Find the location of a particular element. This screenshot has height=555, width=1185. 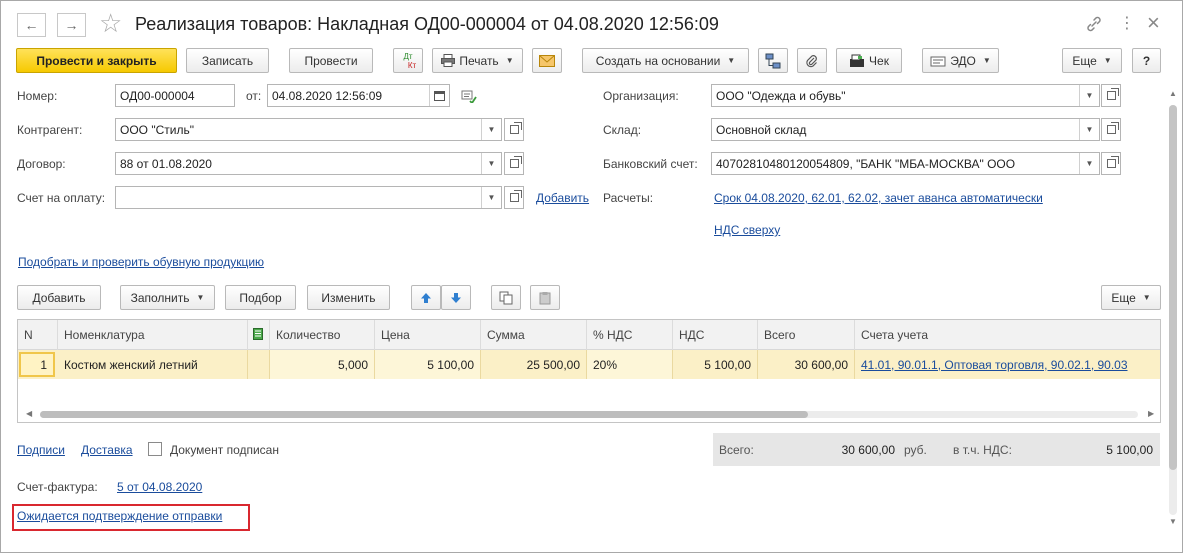

sending-status-link: Ожидается подтверждение отправки is located at coordinates (119, 516).